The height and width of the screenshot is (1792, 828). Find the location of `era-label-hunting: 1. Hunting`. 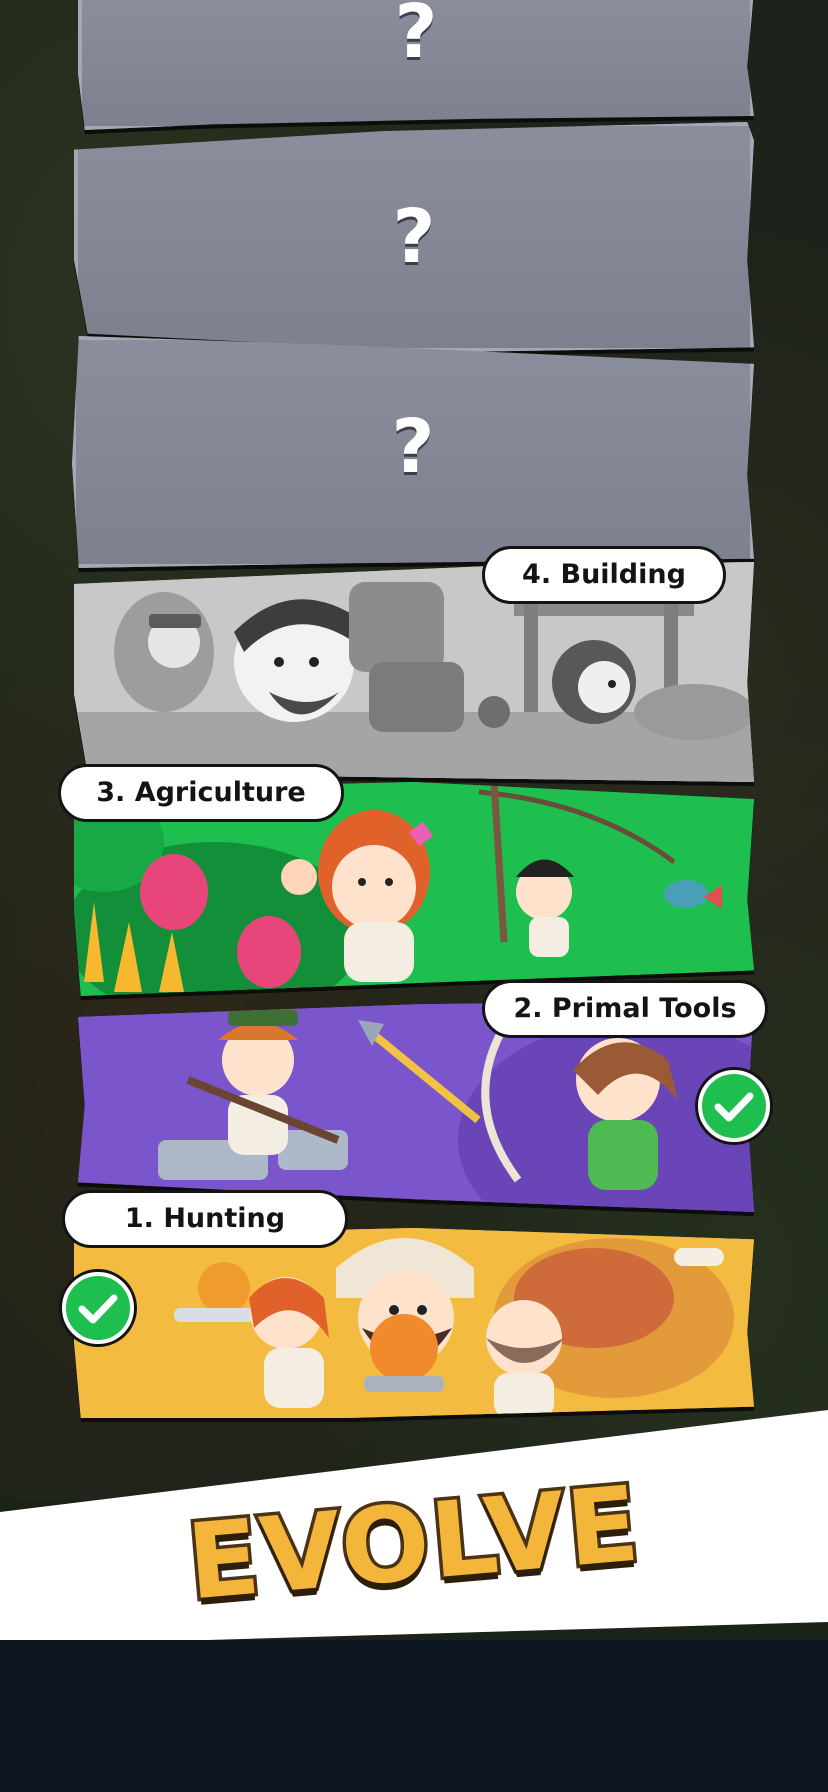

era-label-hunting: 1. Hunting is located at coordinates (205, 1219).